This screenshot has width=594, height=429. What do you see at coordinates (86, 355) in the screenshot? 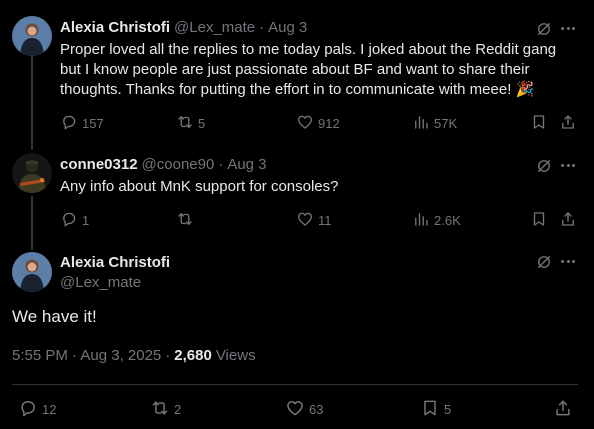
I see `post-timestamp: 5:55 PM · Aug 3, 2025` at bounding box center [86, 355].